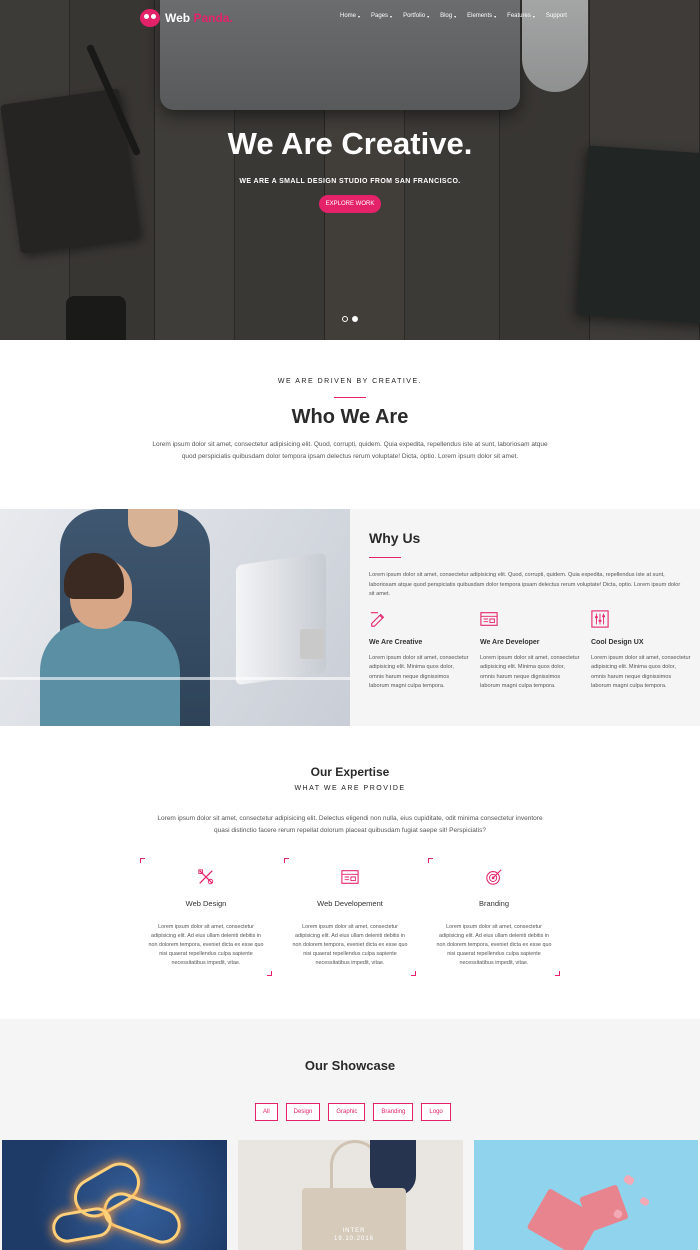  What do you see at coordinates (600, 619) in the screenshot?
I see `sliders-icon` at bounding box center [600, 619].